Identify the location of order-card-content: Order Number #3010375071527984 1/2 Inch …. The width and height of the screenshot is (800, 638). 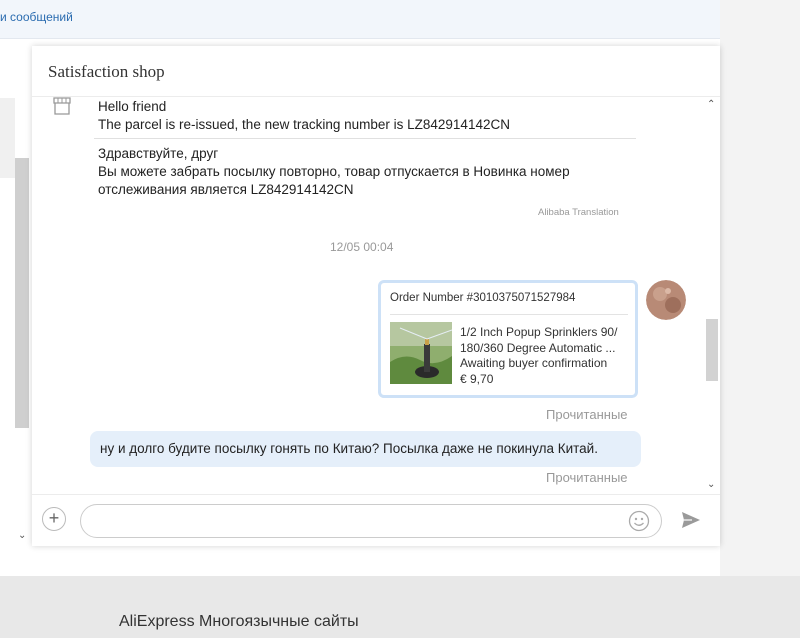
(508, 339).